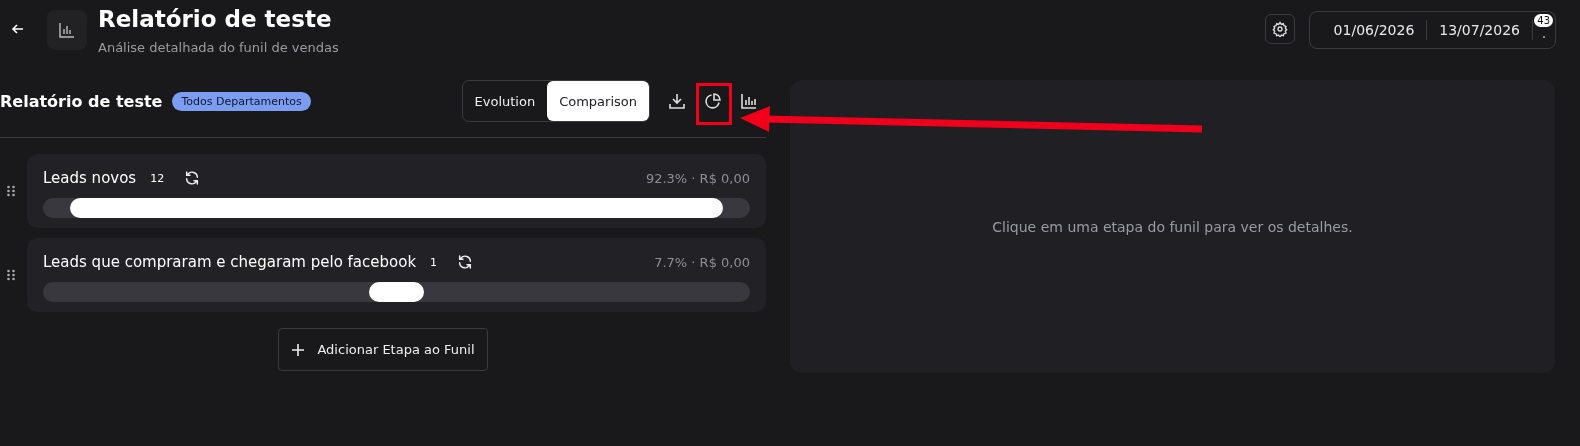 The height and width of the screenshot is (446, 1580). I want to click on pie-chart-icon, so click(713, 101).